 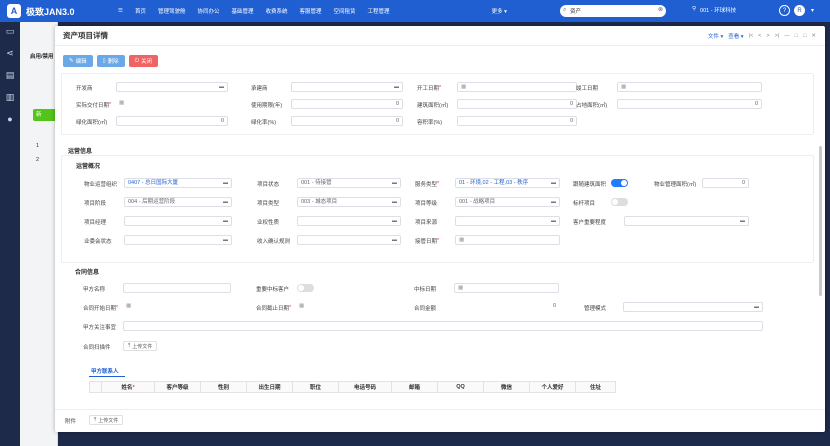 I want to click on restore-icon: □, so click(x=796, y=36).